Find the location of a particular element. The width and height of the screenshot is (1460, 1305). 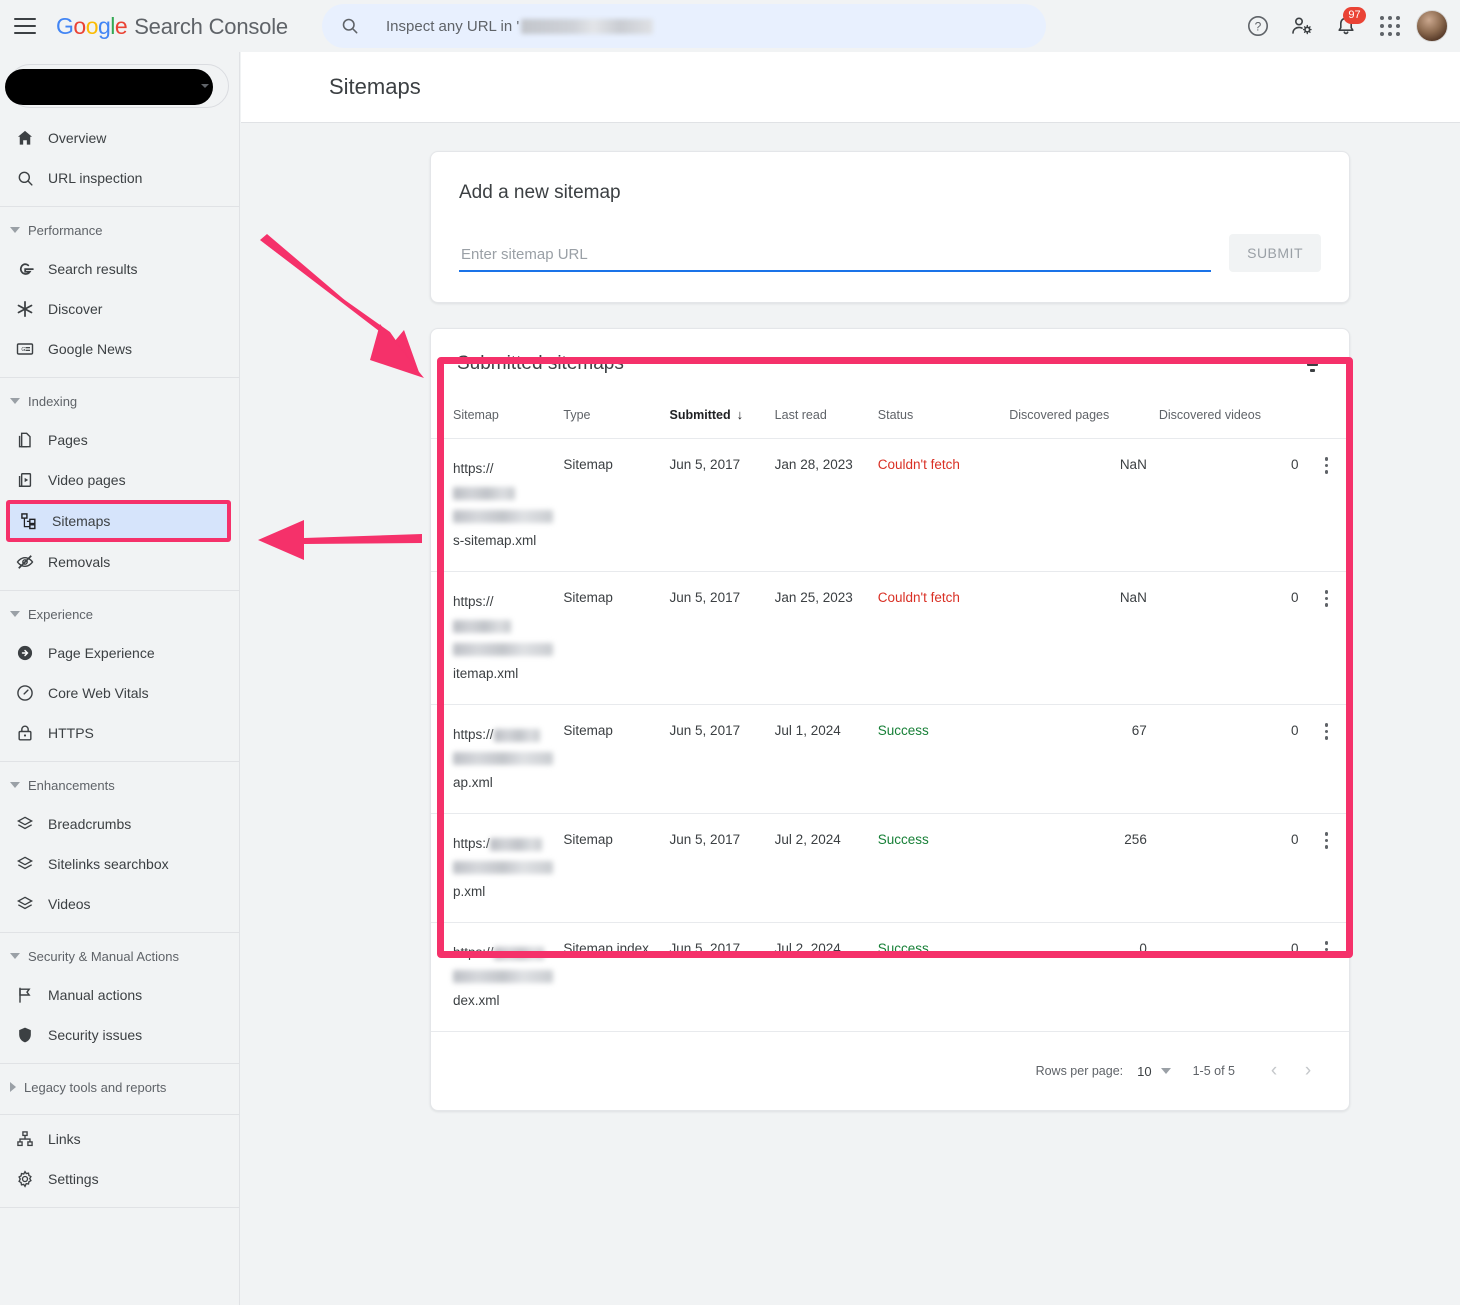

column-header-discovered-videos: Discovered videos is located at coordinates (1228, 417).